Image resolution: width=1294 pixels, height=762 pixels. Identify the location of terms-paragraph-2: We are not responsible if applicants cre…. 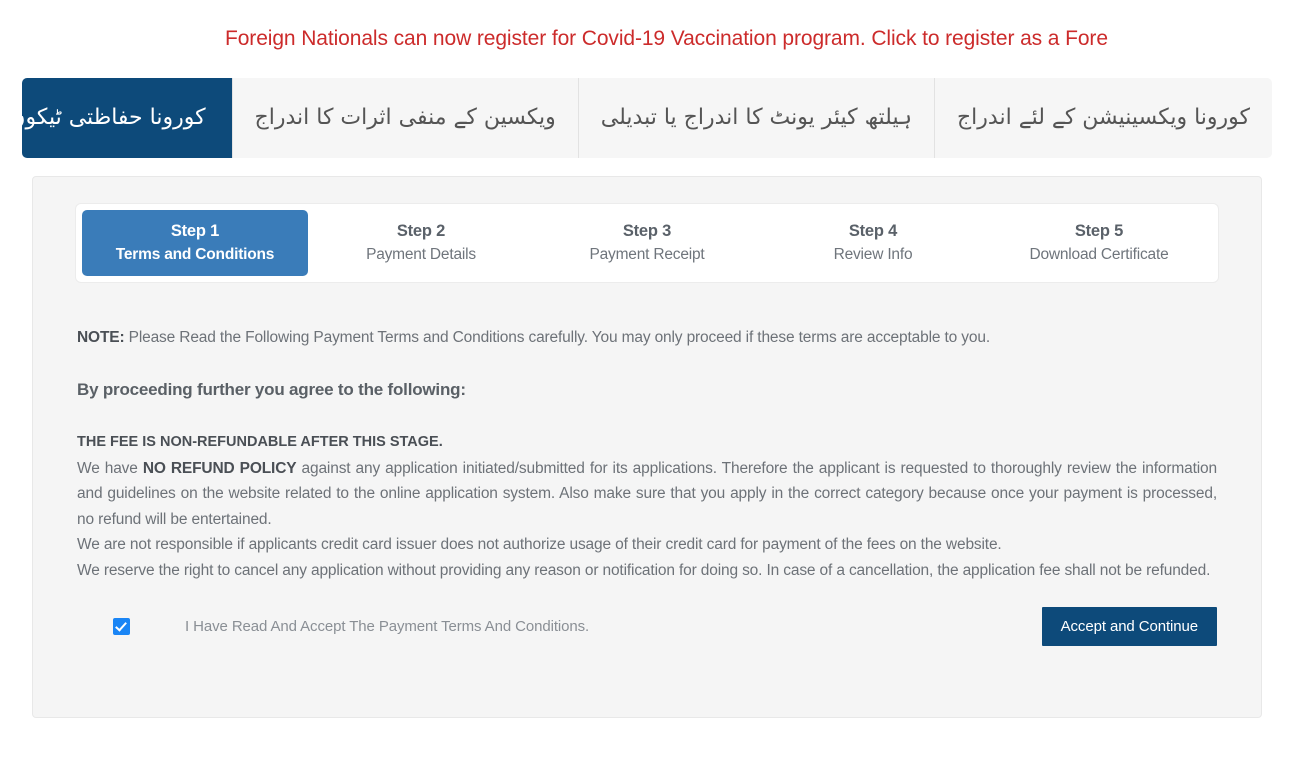
(539, 544).